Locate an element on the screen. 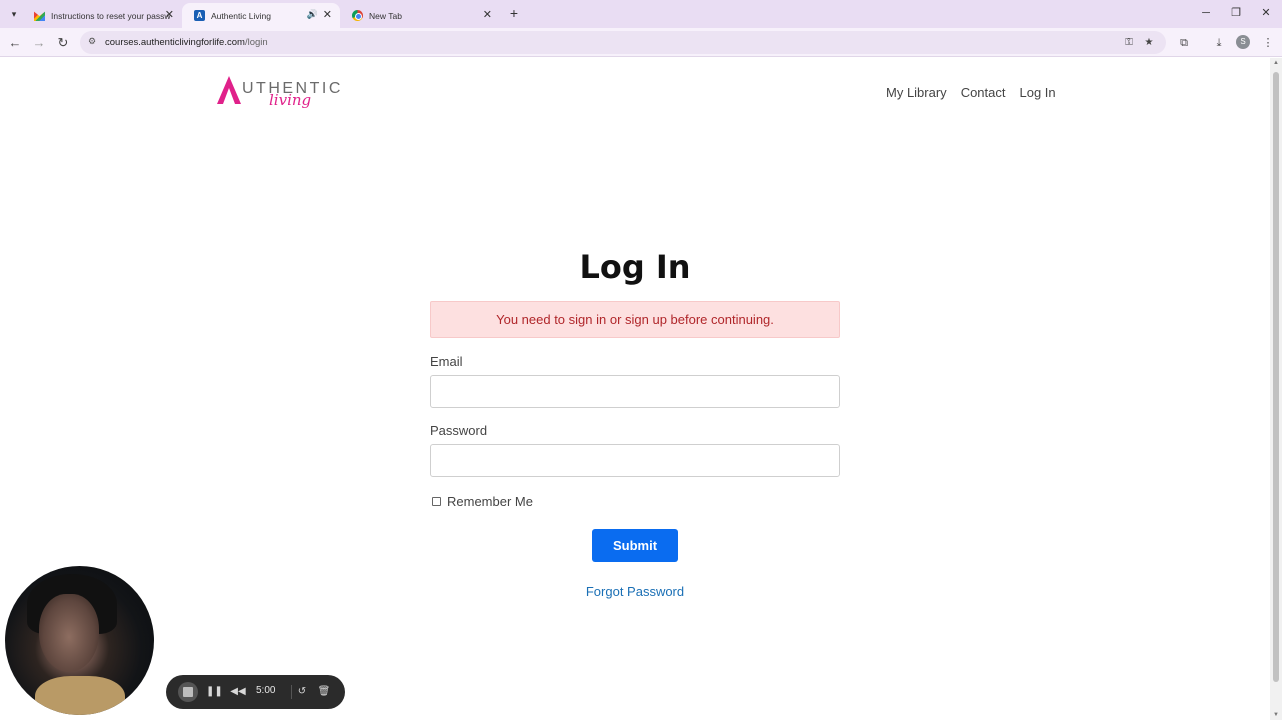  remember-me-row: Remember Me is located at coordinates (482, 501).